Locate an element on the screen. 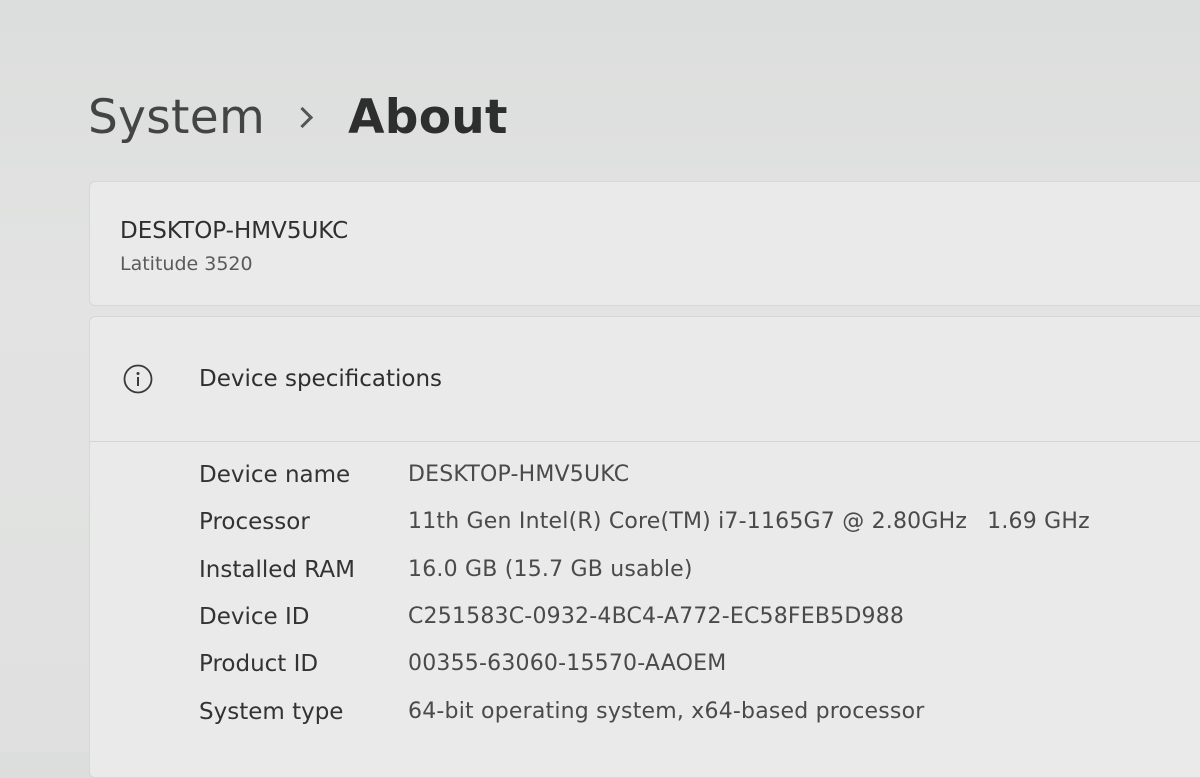 The width and height of the screenshot is (1200, 778). spec-value-frequency: 1.69 GHz is located at coordinates (1038, 521).